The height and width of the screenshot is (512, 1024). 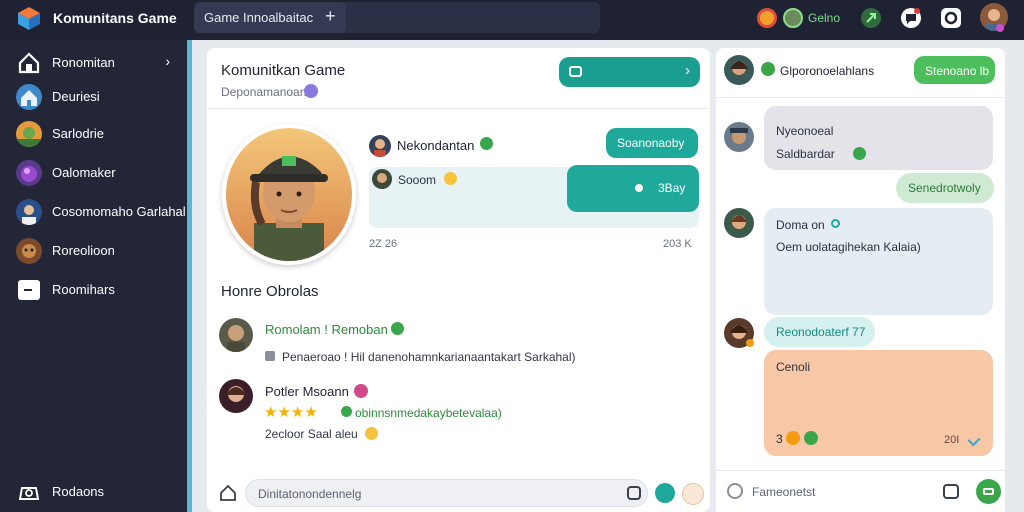 I want to click on emoji-picker-icon, so click(x=634, y=493).